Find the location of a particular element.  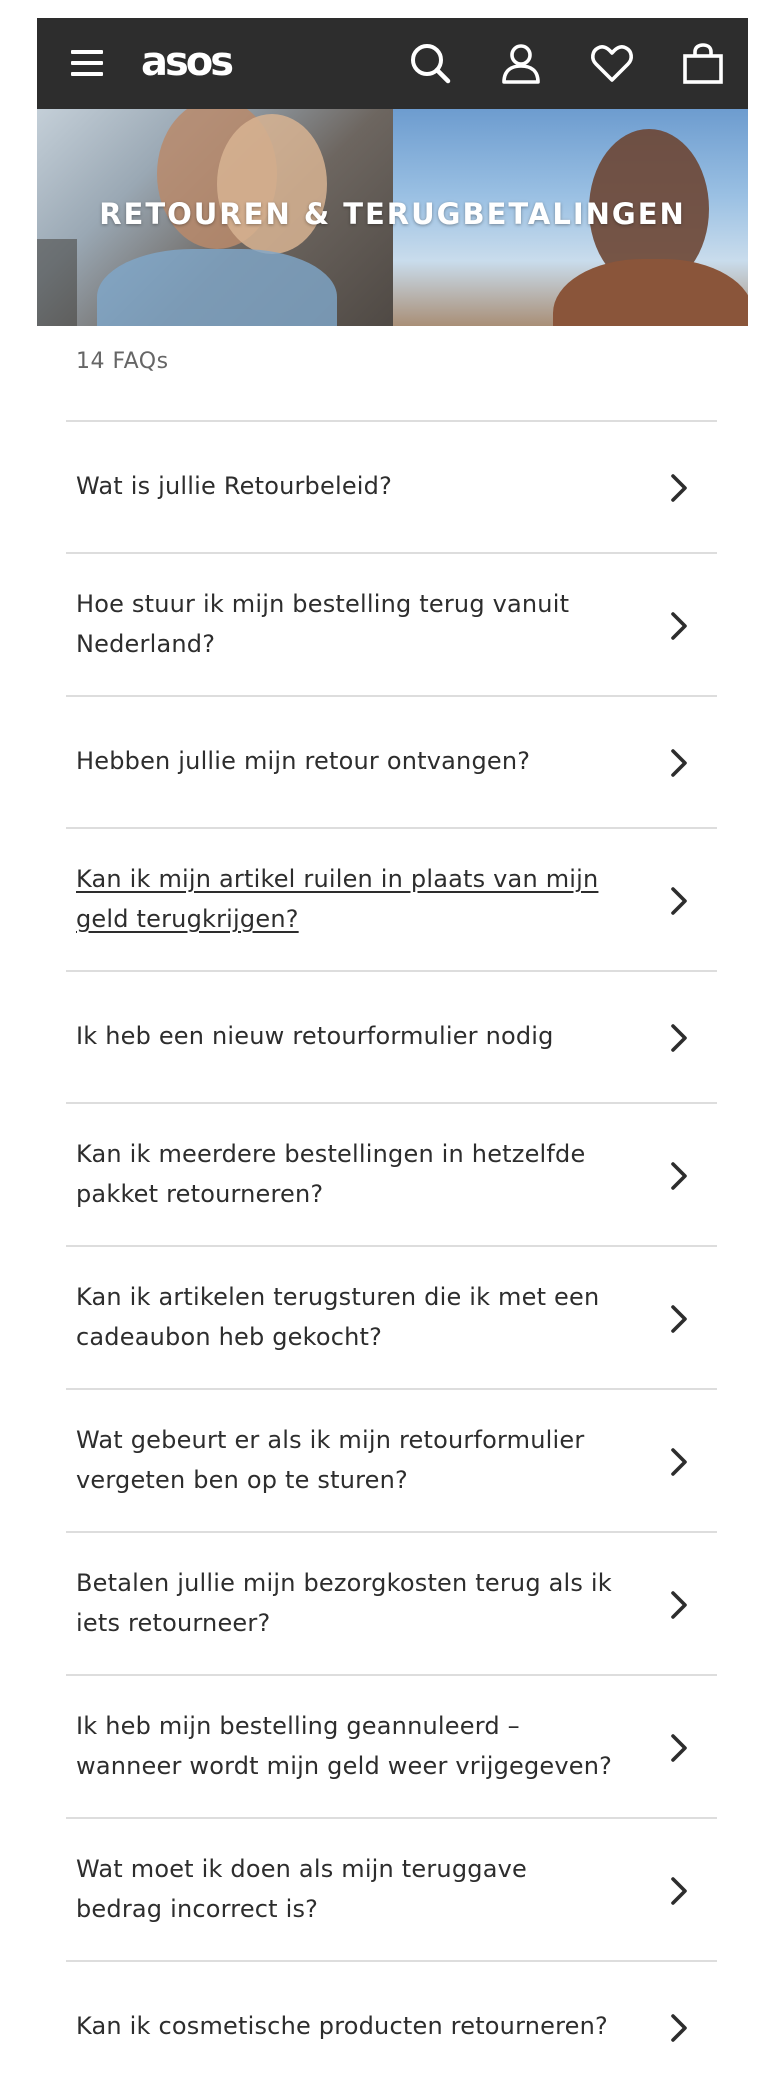

faq-question: Ik heb een nieuw retourformulier nodig is located at coordinates (346, 1036).